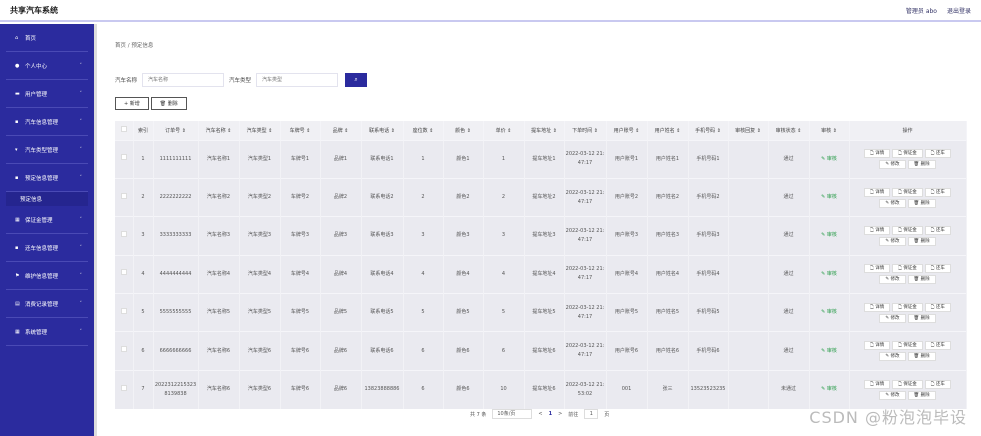 The image size is (981, 436). Describe the element at coordinates (585, 130) in the screenshot. I see `column-header: 下单时间 ⇕` at that location.